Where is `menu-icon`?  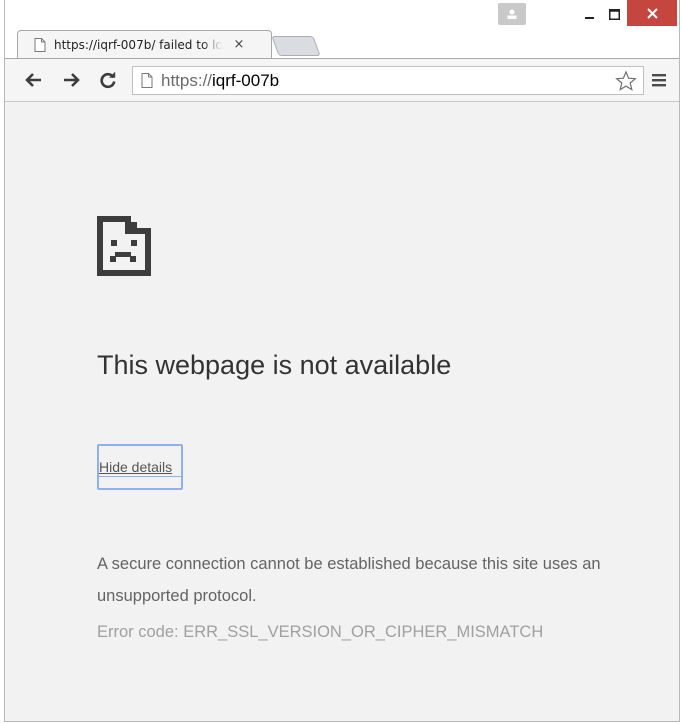 menu-icon is located at coordinates (659, 80).